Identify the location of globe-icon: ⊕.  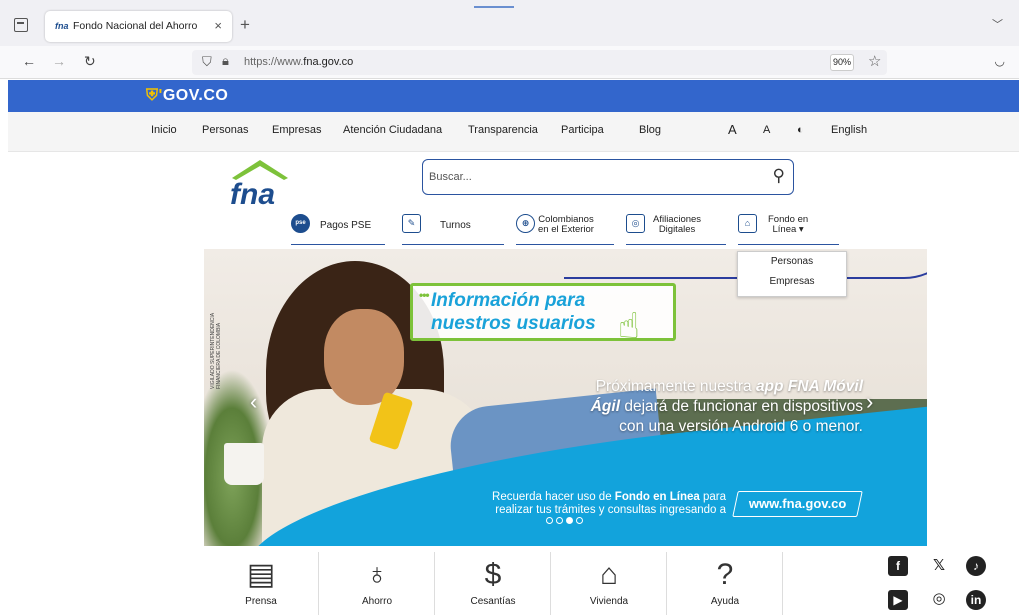
(525, 223).